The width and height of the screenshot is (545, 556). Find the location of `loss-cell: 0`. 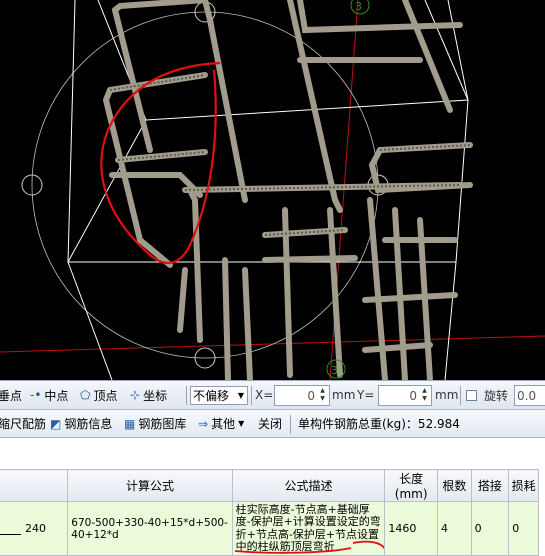

loss-cell: 0 is located at coordinates (523, 528).